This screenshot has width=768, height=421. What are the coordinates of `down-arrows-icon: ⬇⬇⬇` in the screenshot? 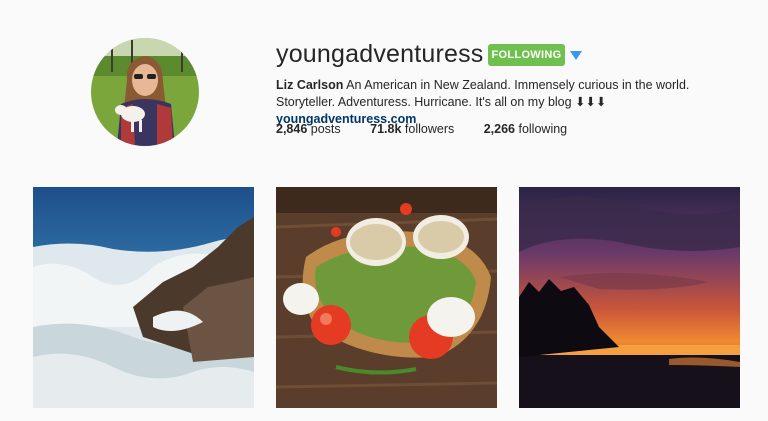 It's located at (591, 102).